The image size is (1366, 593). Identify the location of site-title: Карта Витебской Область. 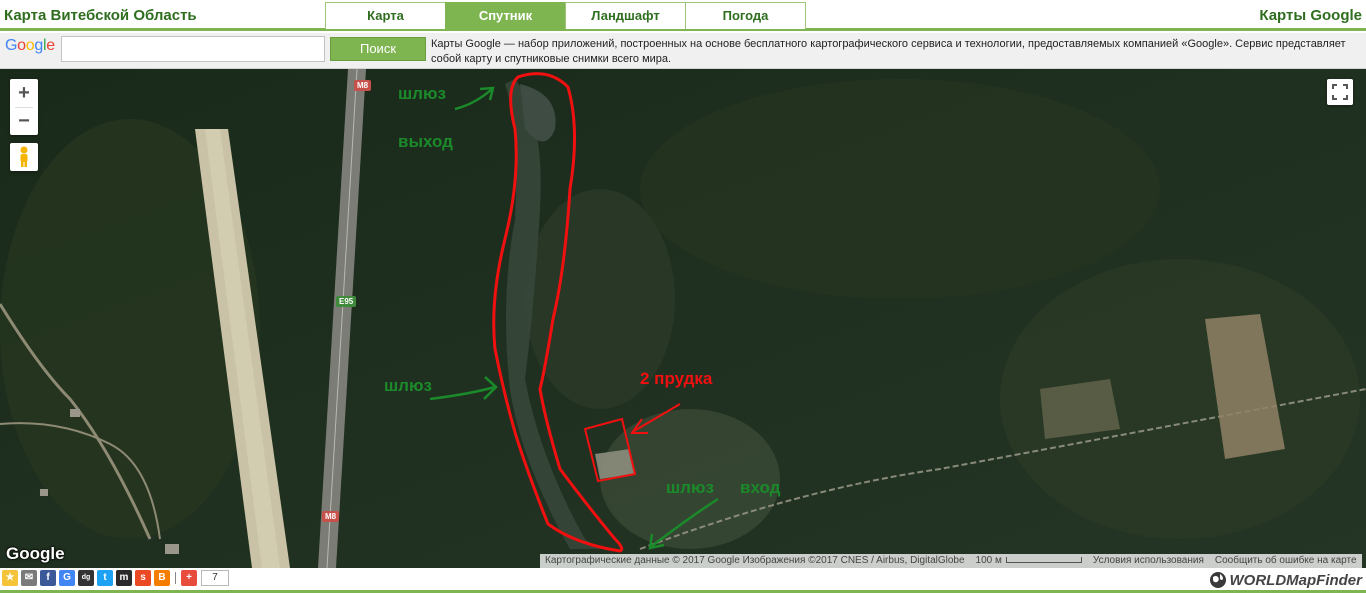
(100, 15).